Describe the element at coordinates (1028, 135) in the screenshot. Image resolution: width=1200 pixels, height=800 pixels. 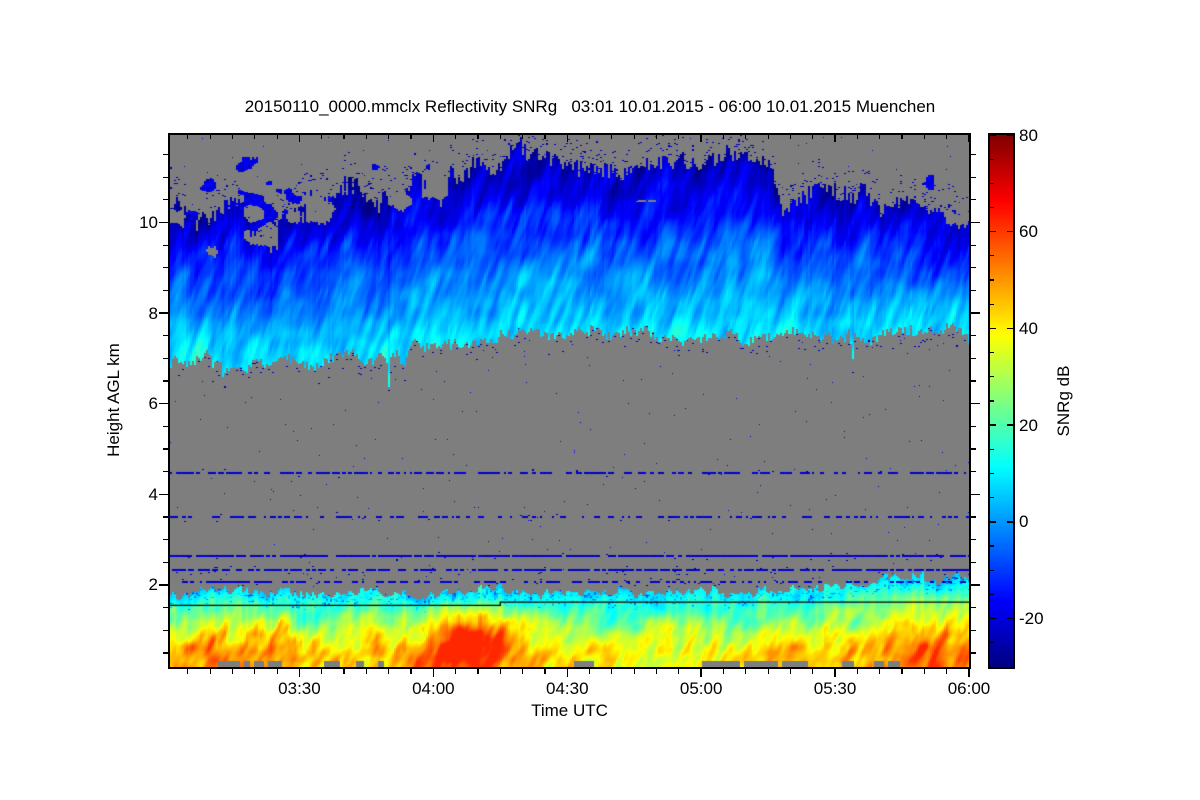
I see `colorbar-tick-label: 80` at that location.